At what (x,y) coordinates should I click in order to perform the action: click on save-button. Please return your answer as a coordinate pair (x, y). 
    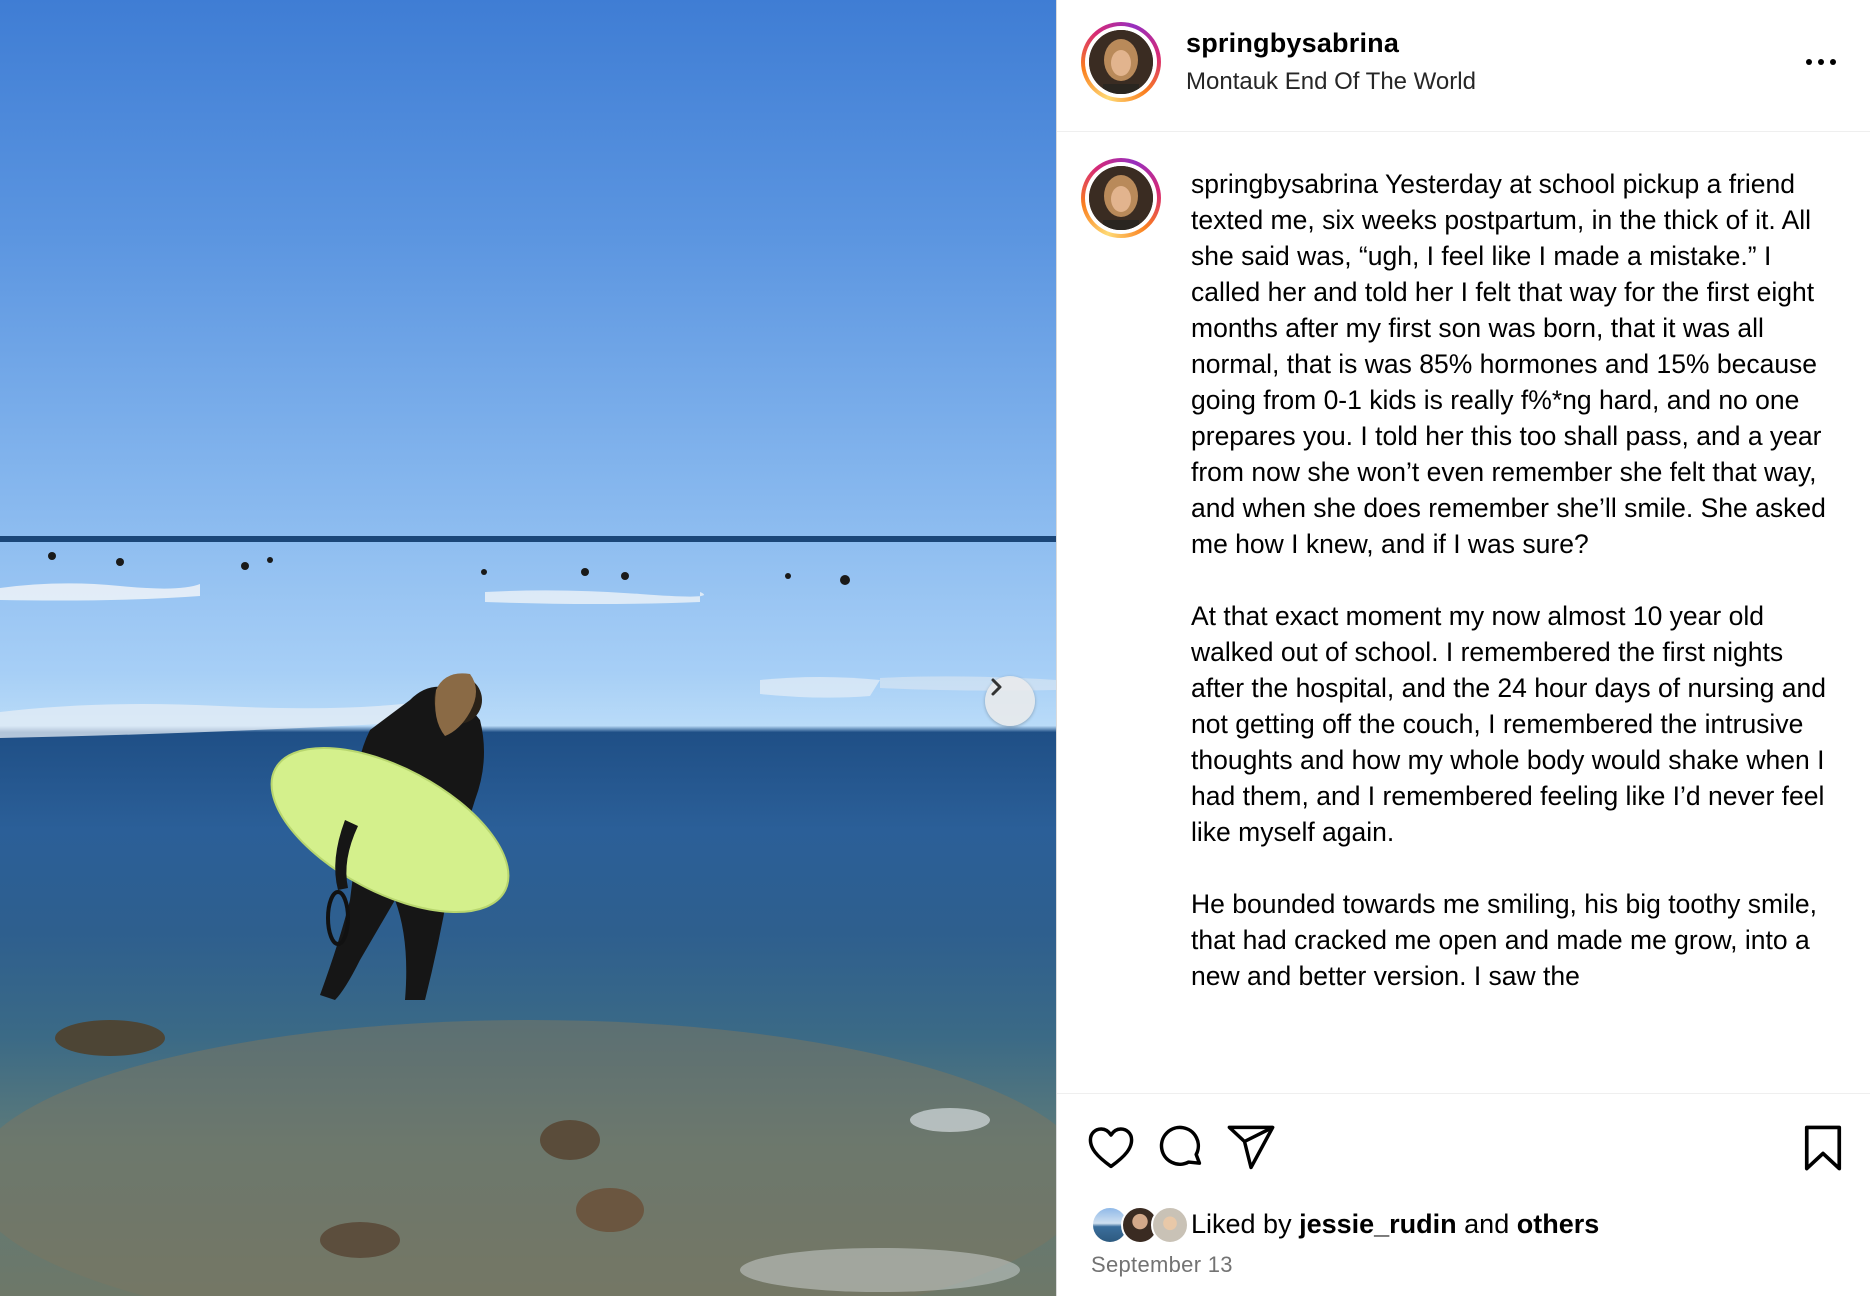
    Looking at the image, I should click on (1823, 1148).